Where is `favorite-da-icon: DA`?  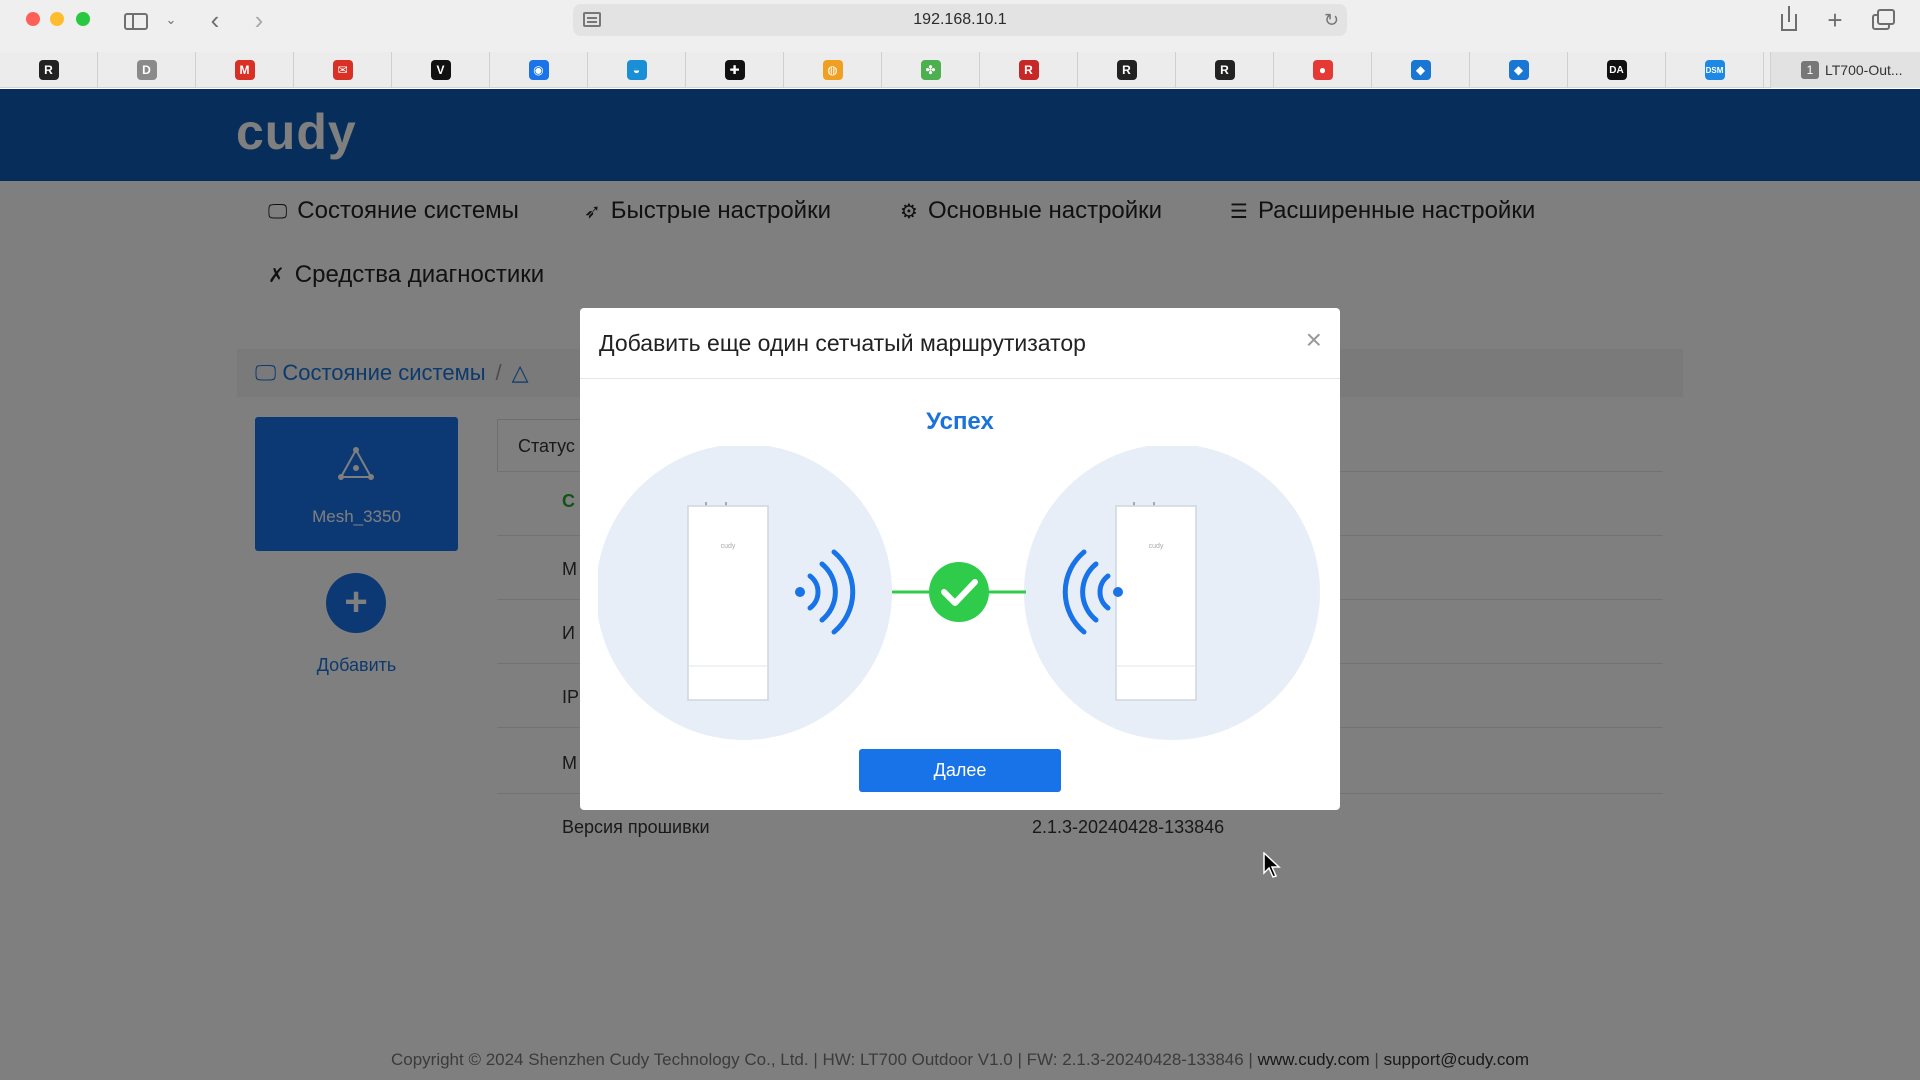
favorite-da-icon: DA is located at coordinates (1617, 70).